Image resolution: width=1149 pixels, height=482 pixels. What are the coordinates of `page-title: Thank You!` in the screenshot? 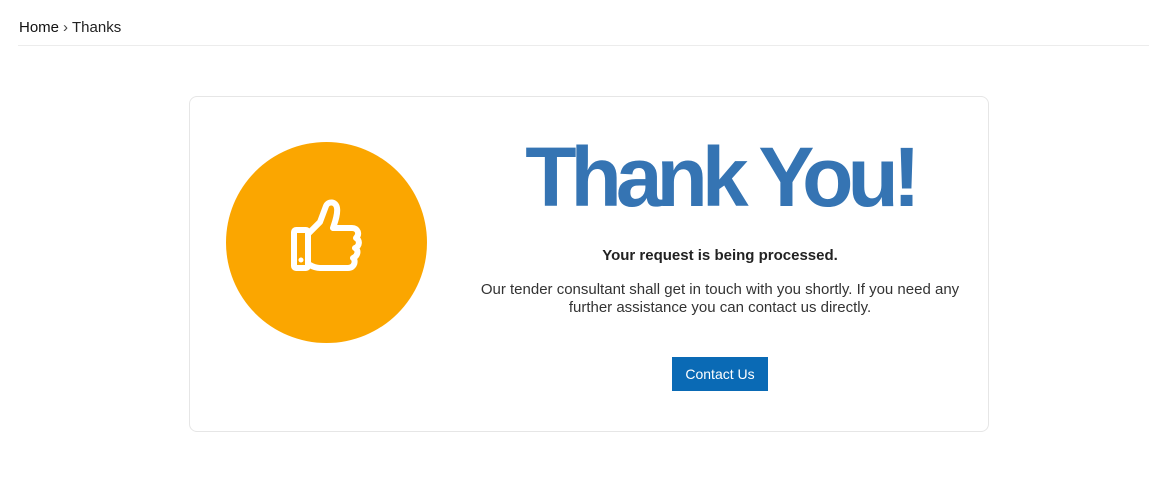 It's located at (723, 177).